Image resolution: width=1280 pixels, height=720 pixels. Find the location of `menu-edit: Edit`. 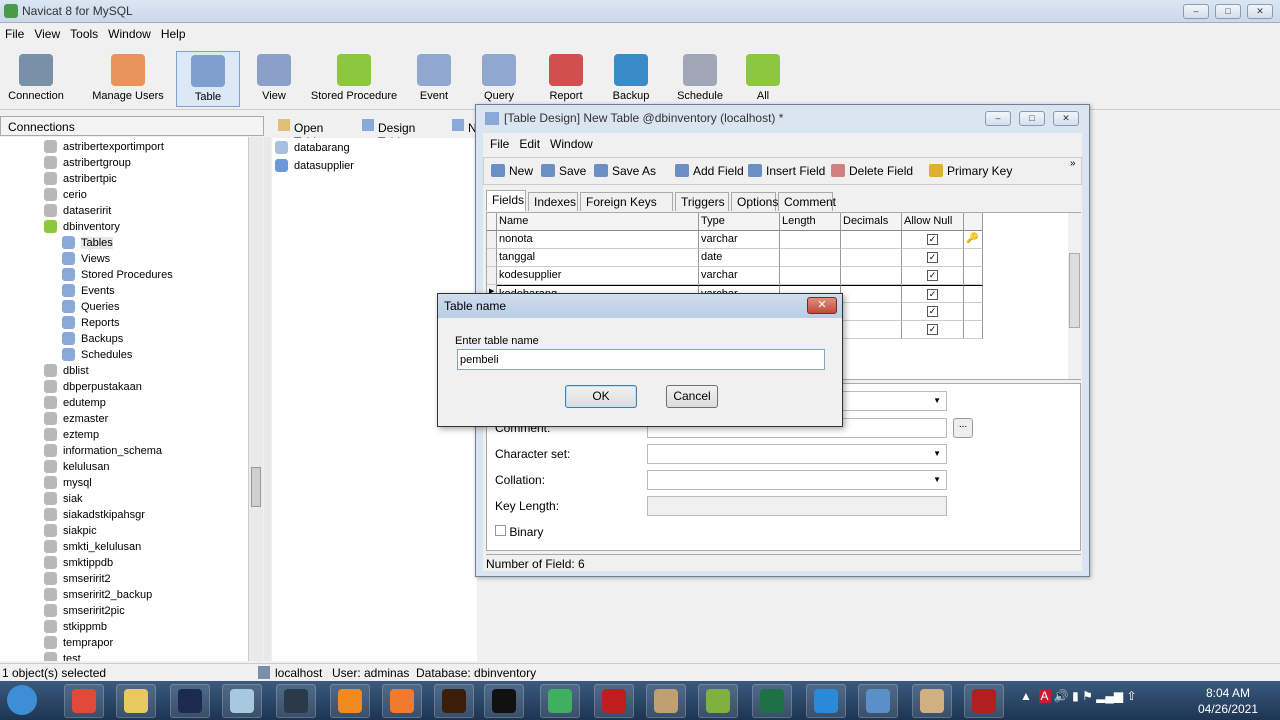

menu-edit: Edit is located at coordinates (529, 144).